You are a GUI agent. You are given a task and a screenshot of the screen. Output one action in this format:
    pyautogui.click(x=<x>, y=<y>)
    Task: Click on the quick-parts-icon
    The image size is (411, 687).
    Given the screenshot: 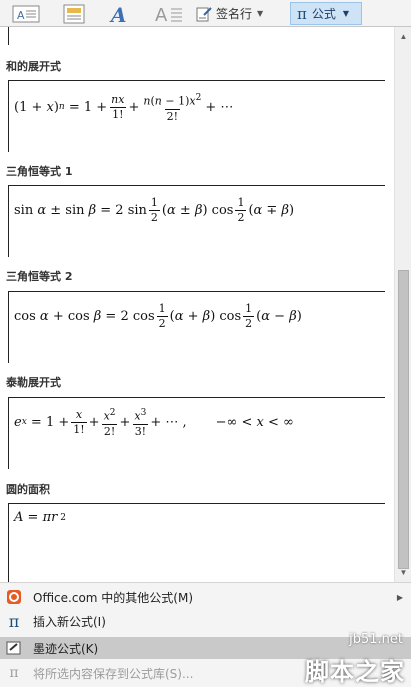 What is the action you would take?
    pyautogui.click(x=74, y=14)
    